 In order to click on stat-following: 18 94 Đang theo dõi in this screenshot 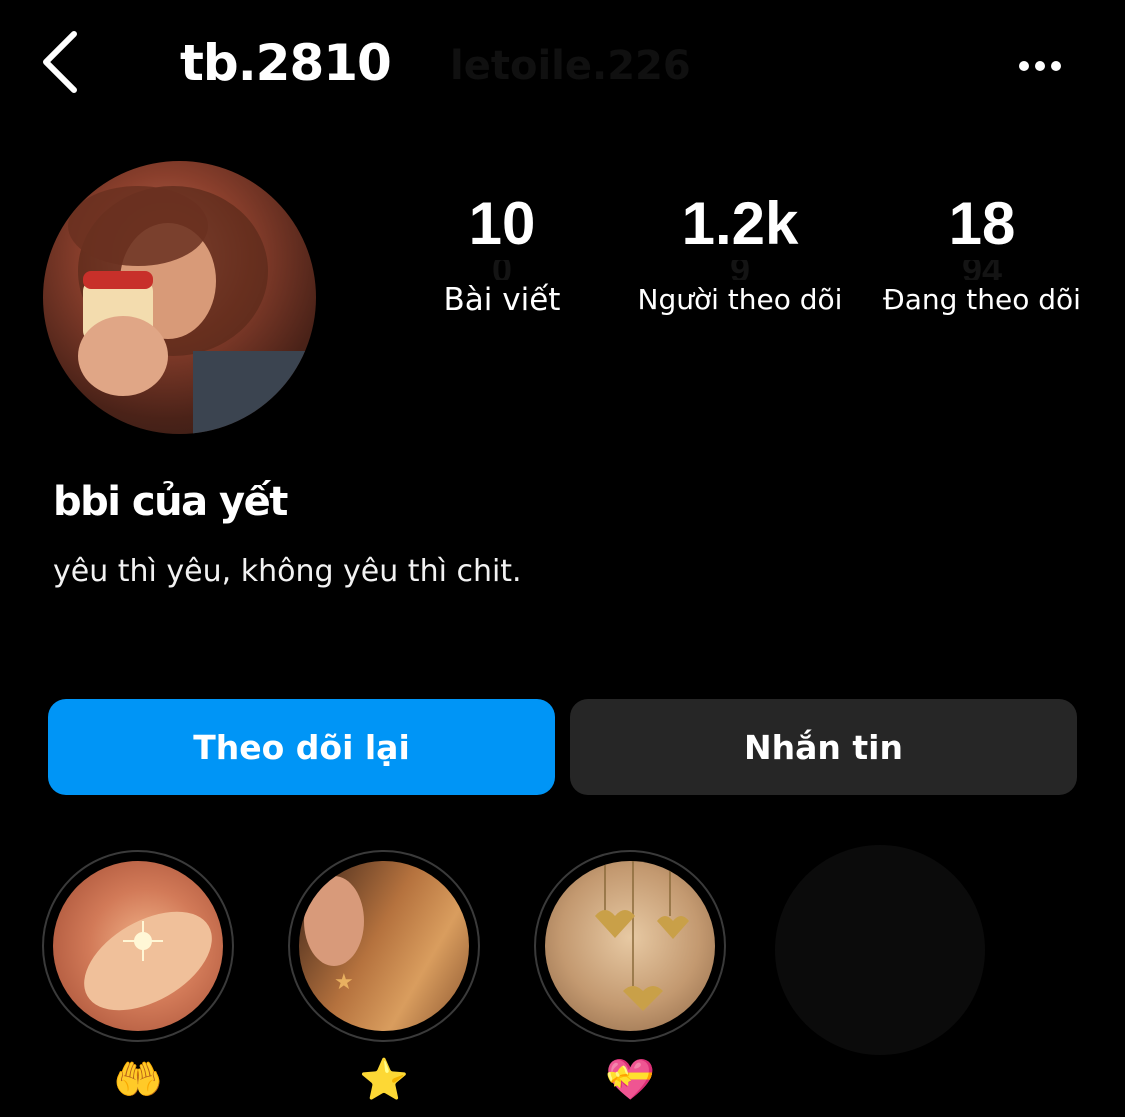, I will do `click(982, 254)`.